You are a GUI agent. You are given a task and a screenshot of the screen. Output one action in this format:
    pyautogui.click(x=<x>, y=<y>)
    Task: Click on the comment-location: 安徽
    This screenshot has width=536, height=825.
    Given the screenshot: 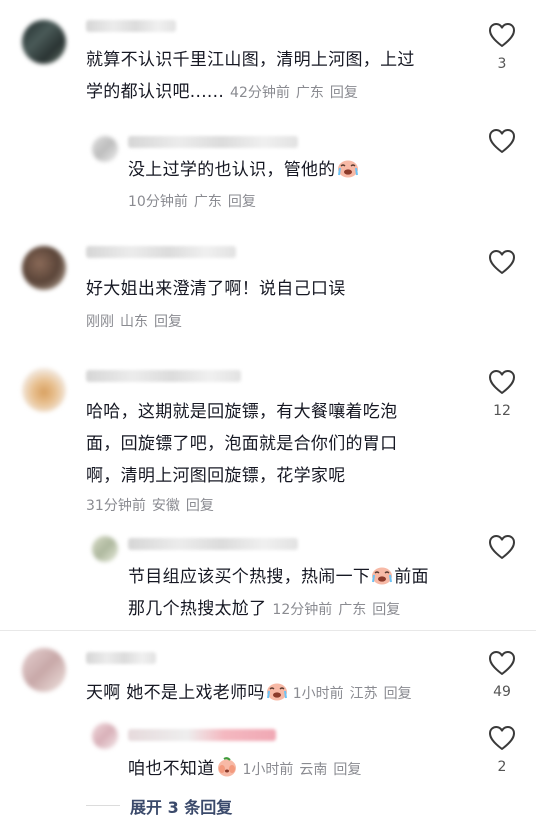 What is the action you would take?
    pyautogui.click(x=165, y=506)
    